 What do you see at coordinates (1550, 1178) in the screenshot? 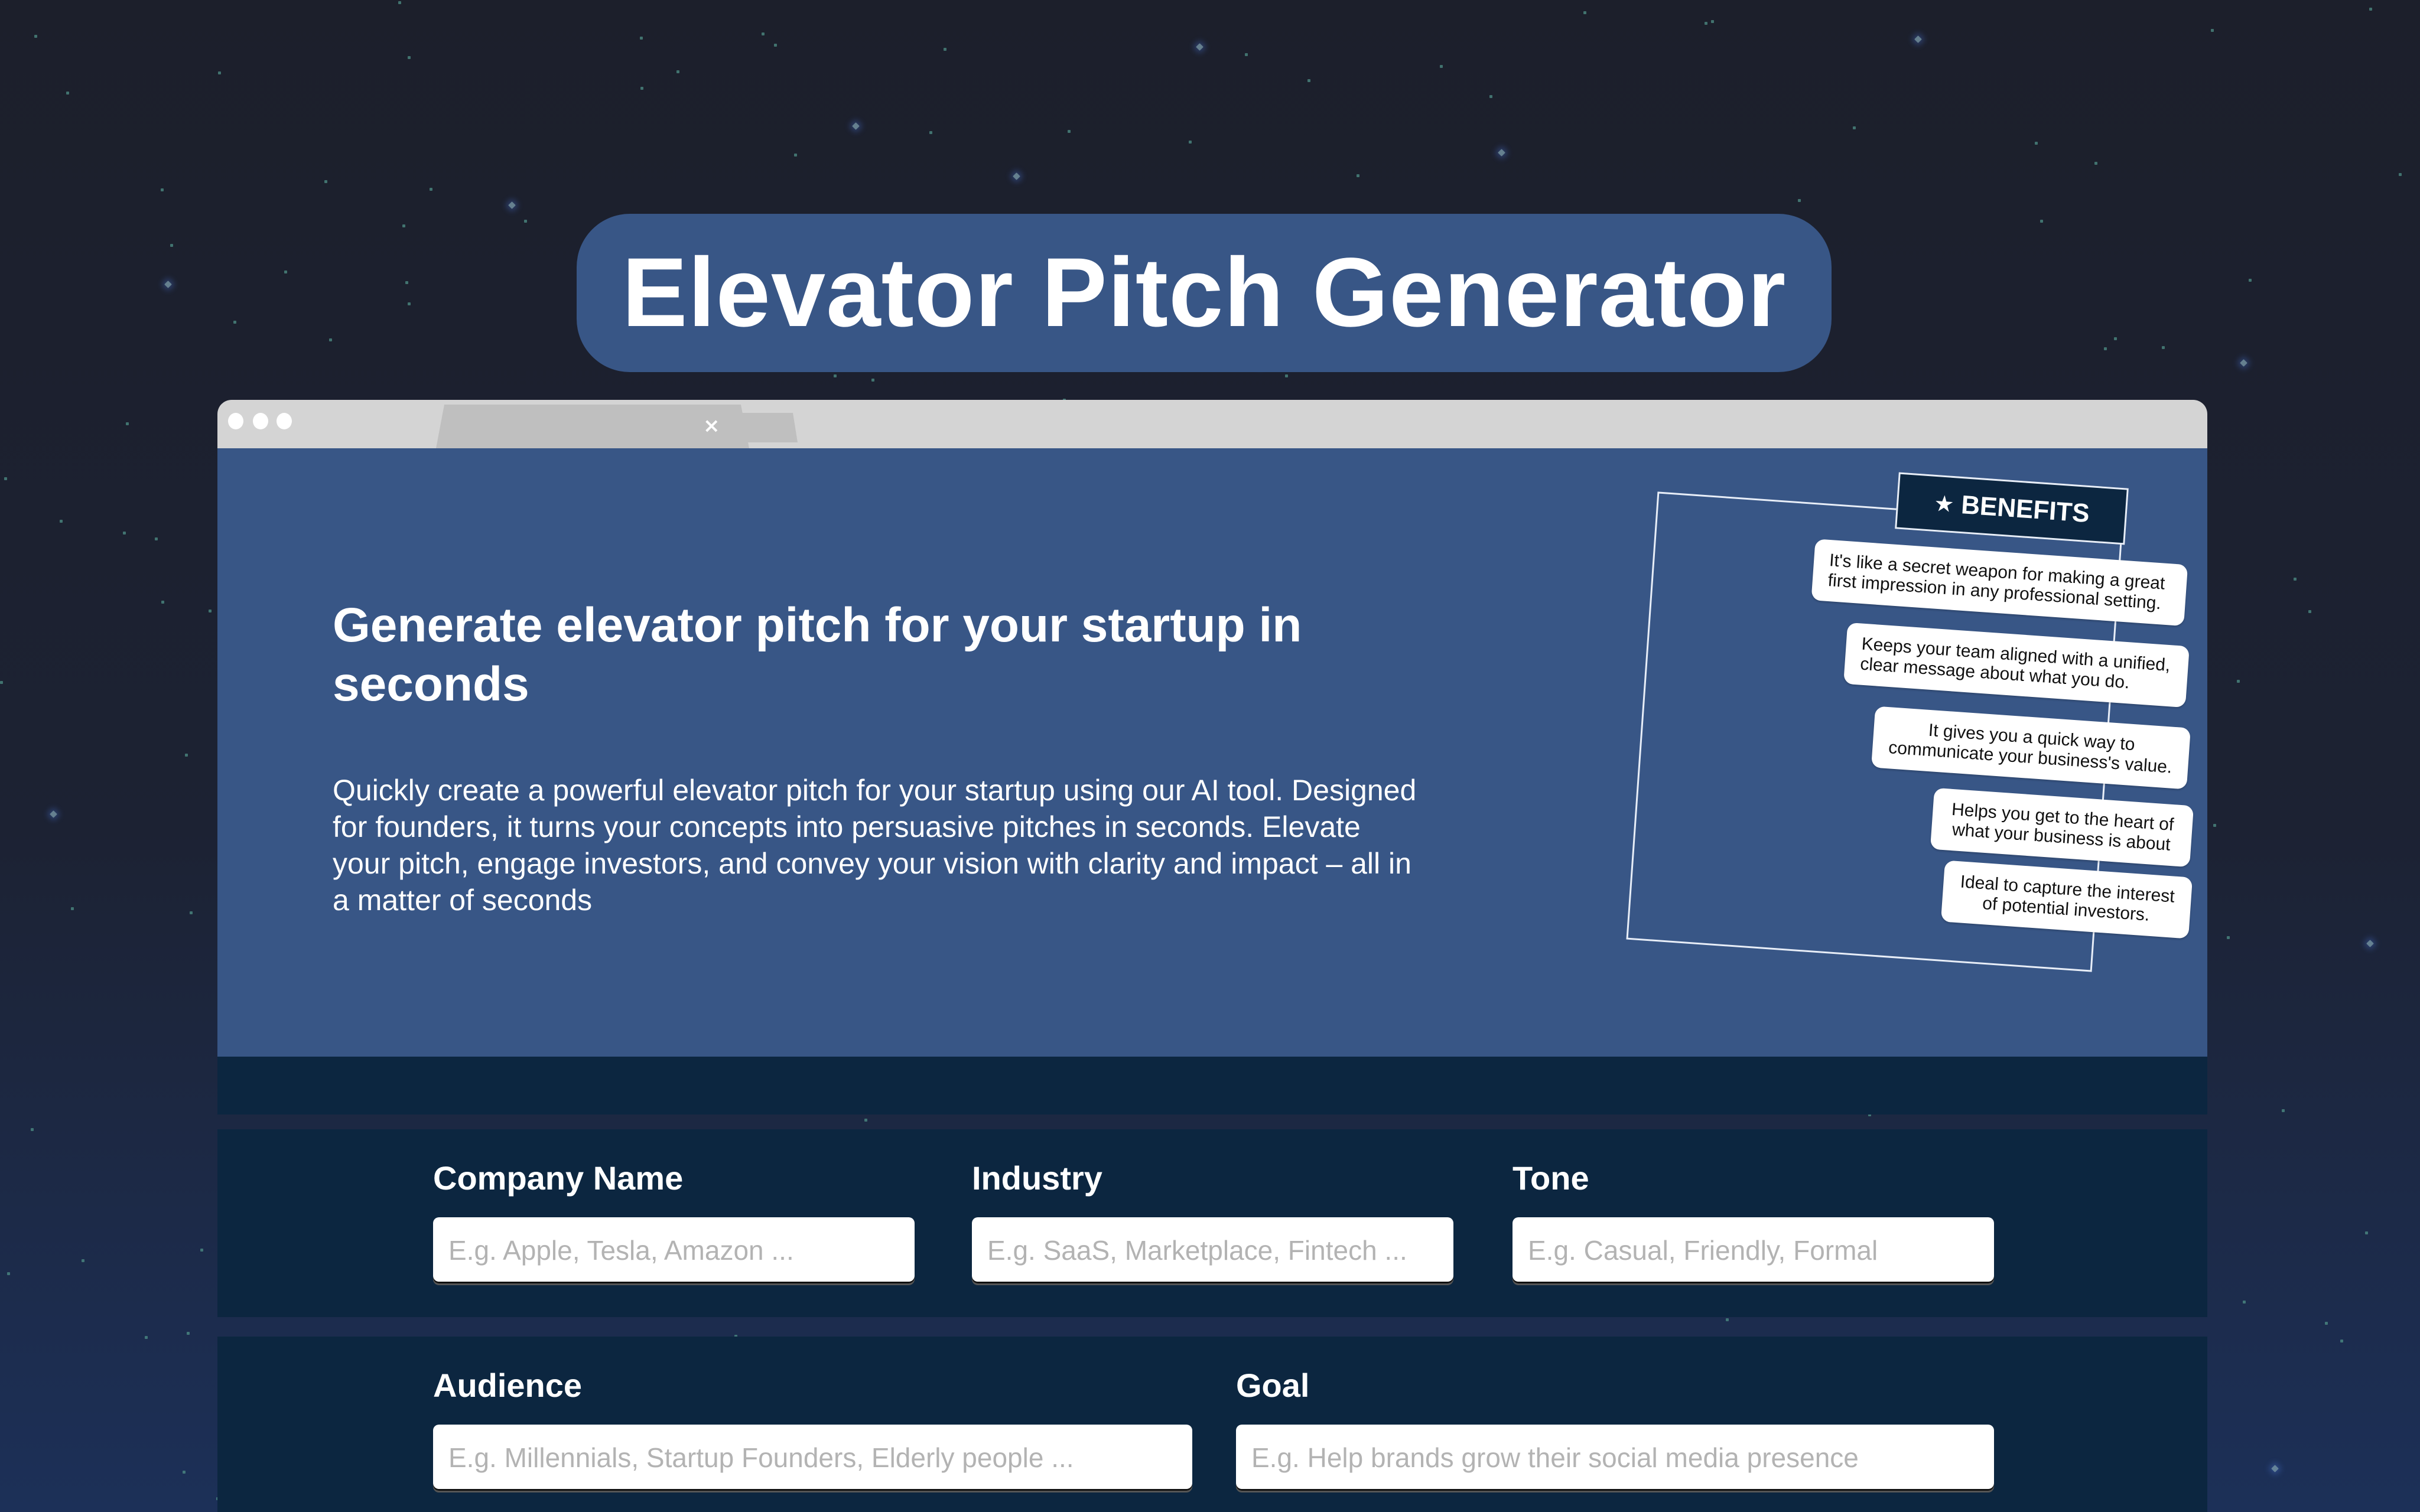
I see `tone-label: Tone` at bounding box center [1550, 1178].